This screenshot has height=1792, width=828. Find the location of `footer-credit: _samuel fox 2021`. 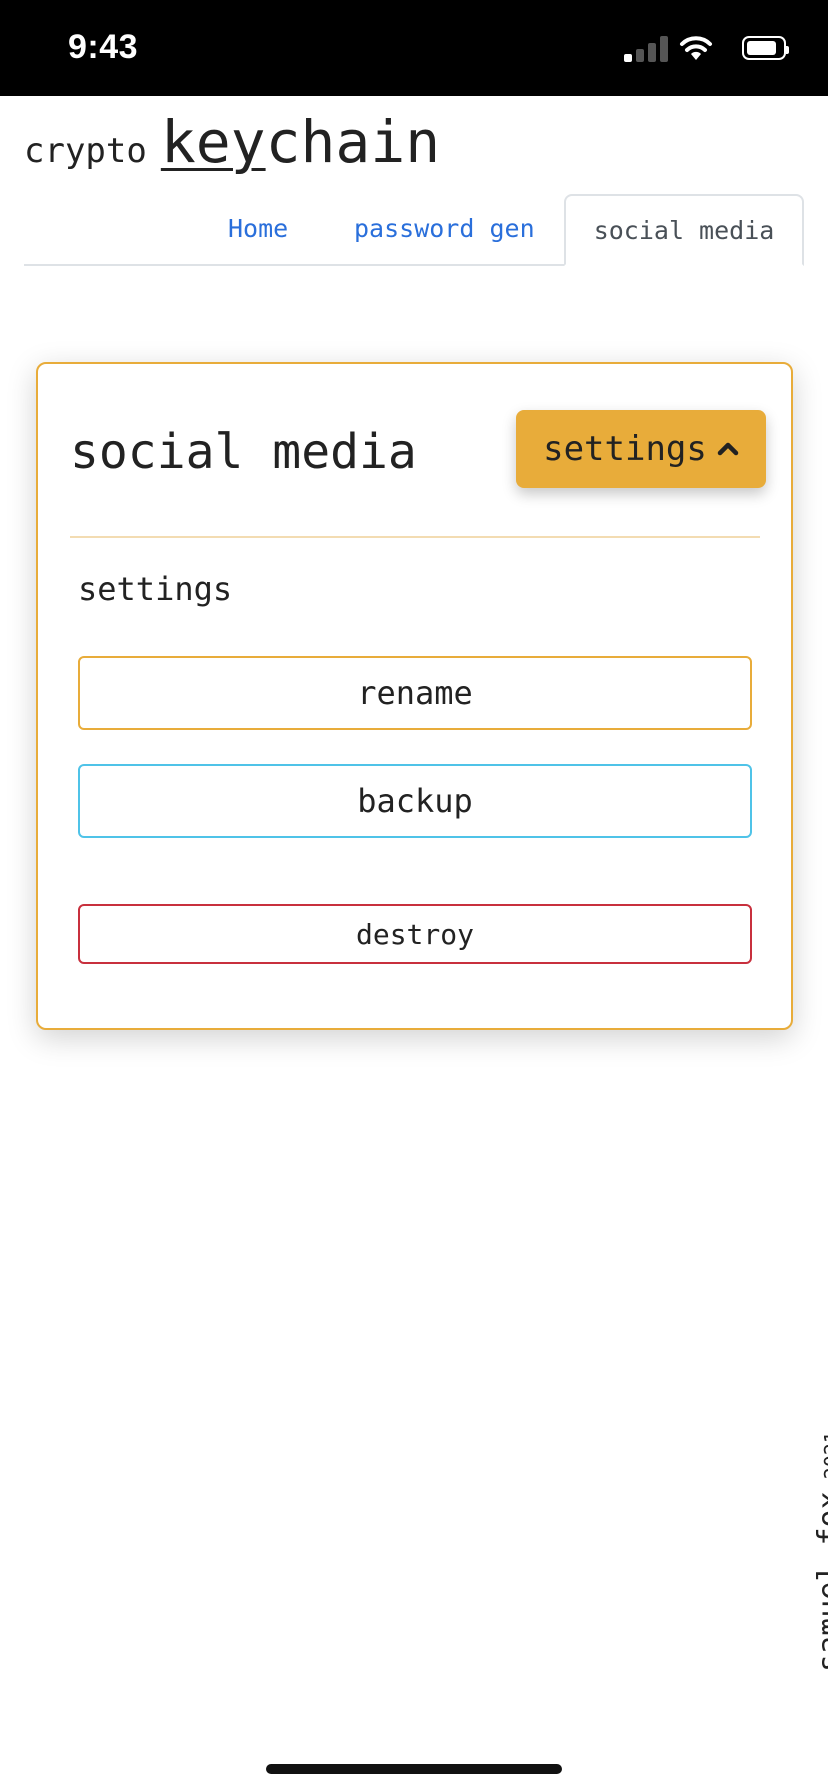

footer-credit: _samuel fox 2021 is located at coordinates (820, 1560).